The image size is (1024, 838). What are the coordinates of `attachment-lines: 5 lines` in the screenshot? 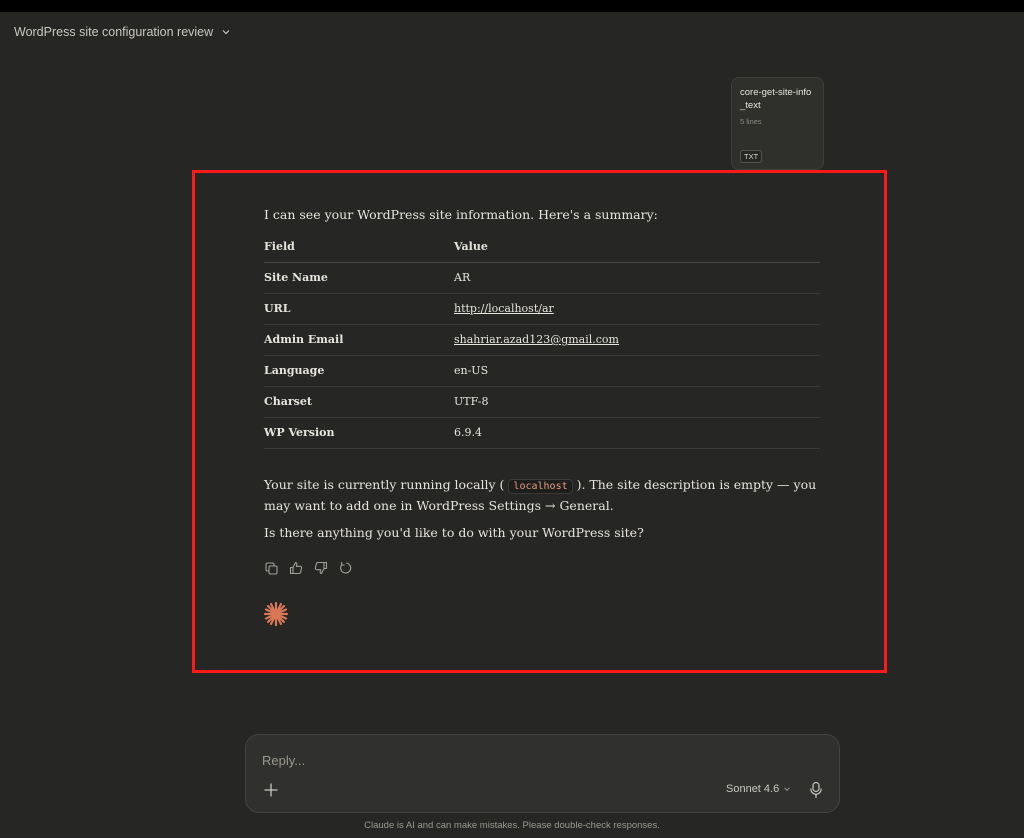 It's located at (751, 121).